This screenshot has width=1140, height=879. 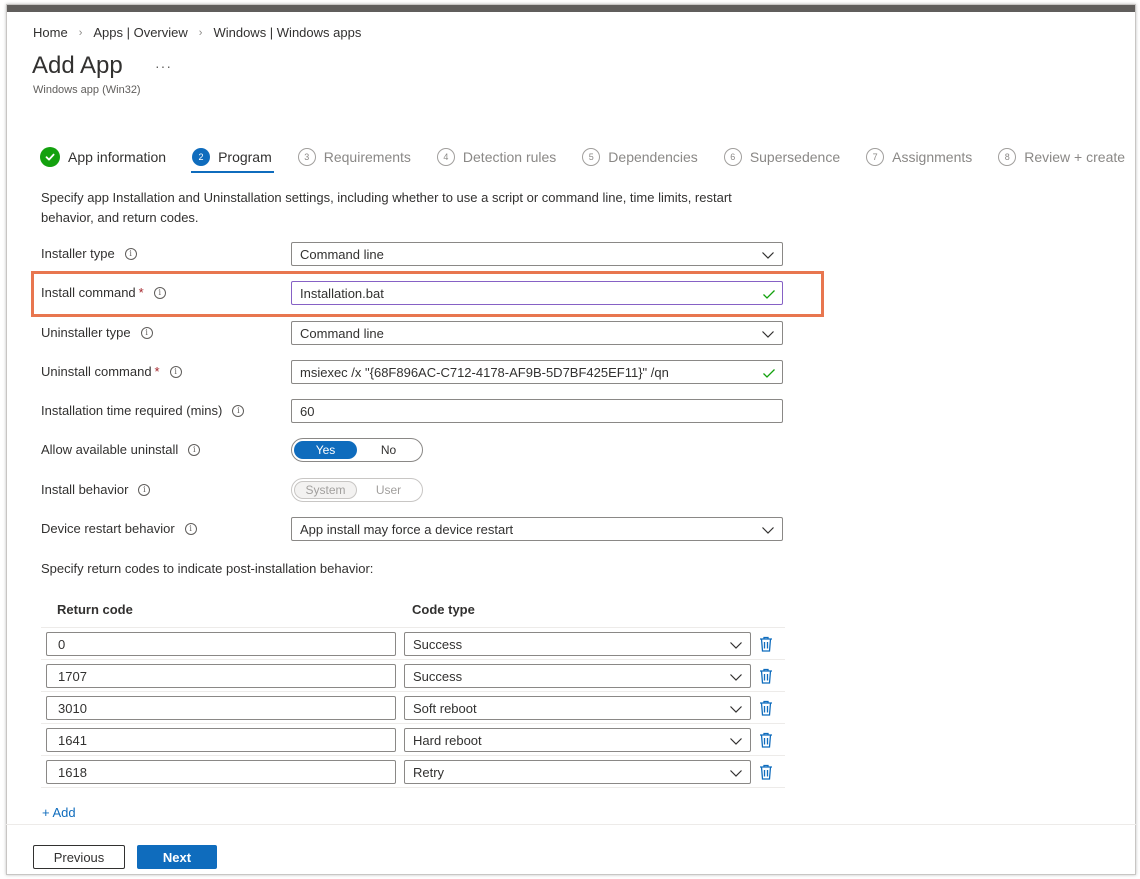 What do you see at coordinates (537, 333) in the screenshot?
I see `uninstaller-type-dropdown: Command line` at bounding box center [537, 333].